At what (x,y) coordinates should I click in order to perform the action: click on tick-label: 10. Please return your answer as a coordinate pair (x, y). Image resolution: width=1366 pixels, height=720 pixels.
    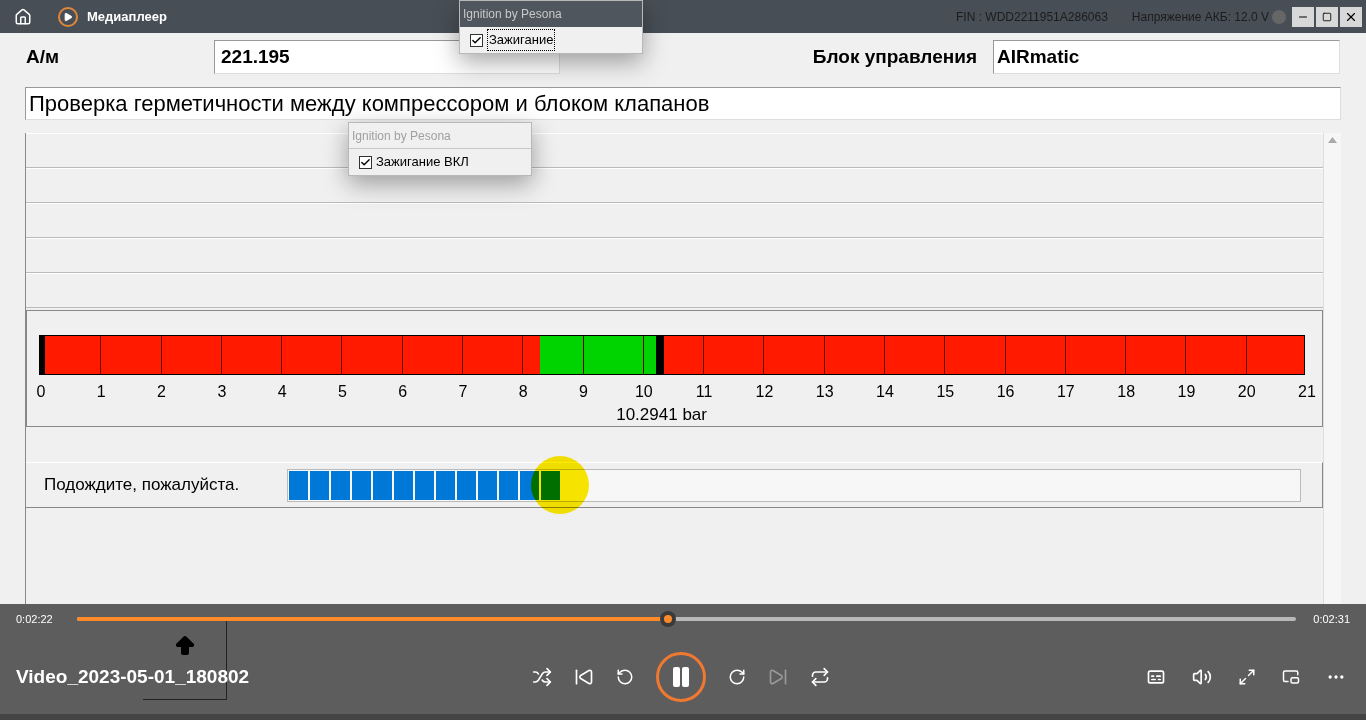
    Looking at the image, I should click on (643, 392).